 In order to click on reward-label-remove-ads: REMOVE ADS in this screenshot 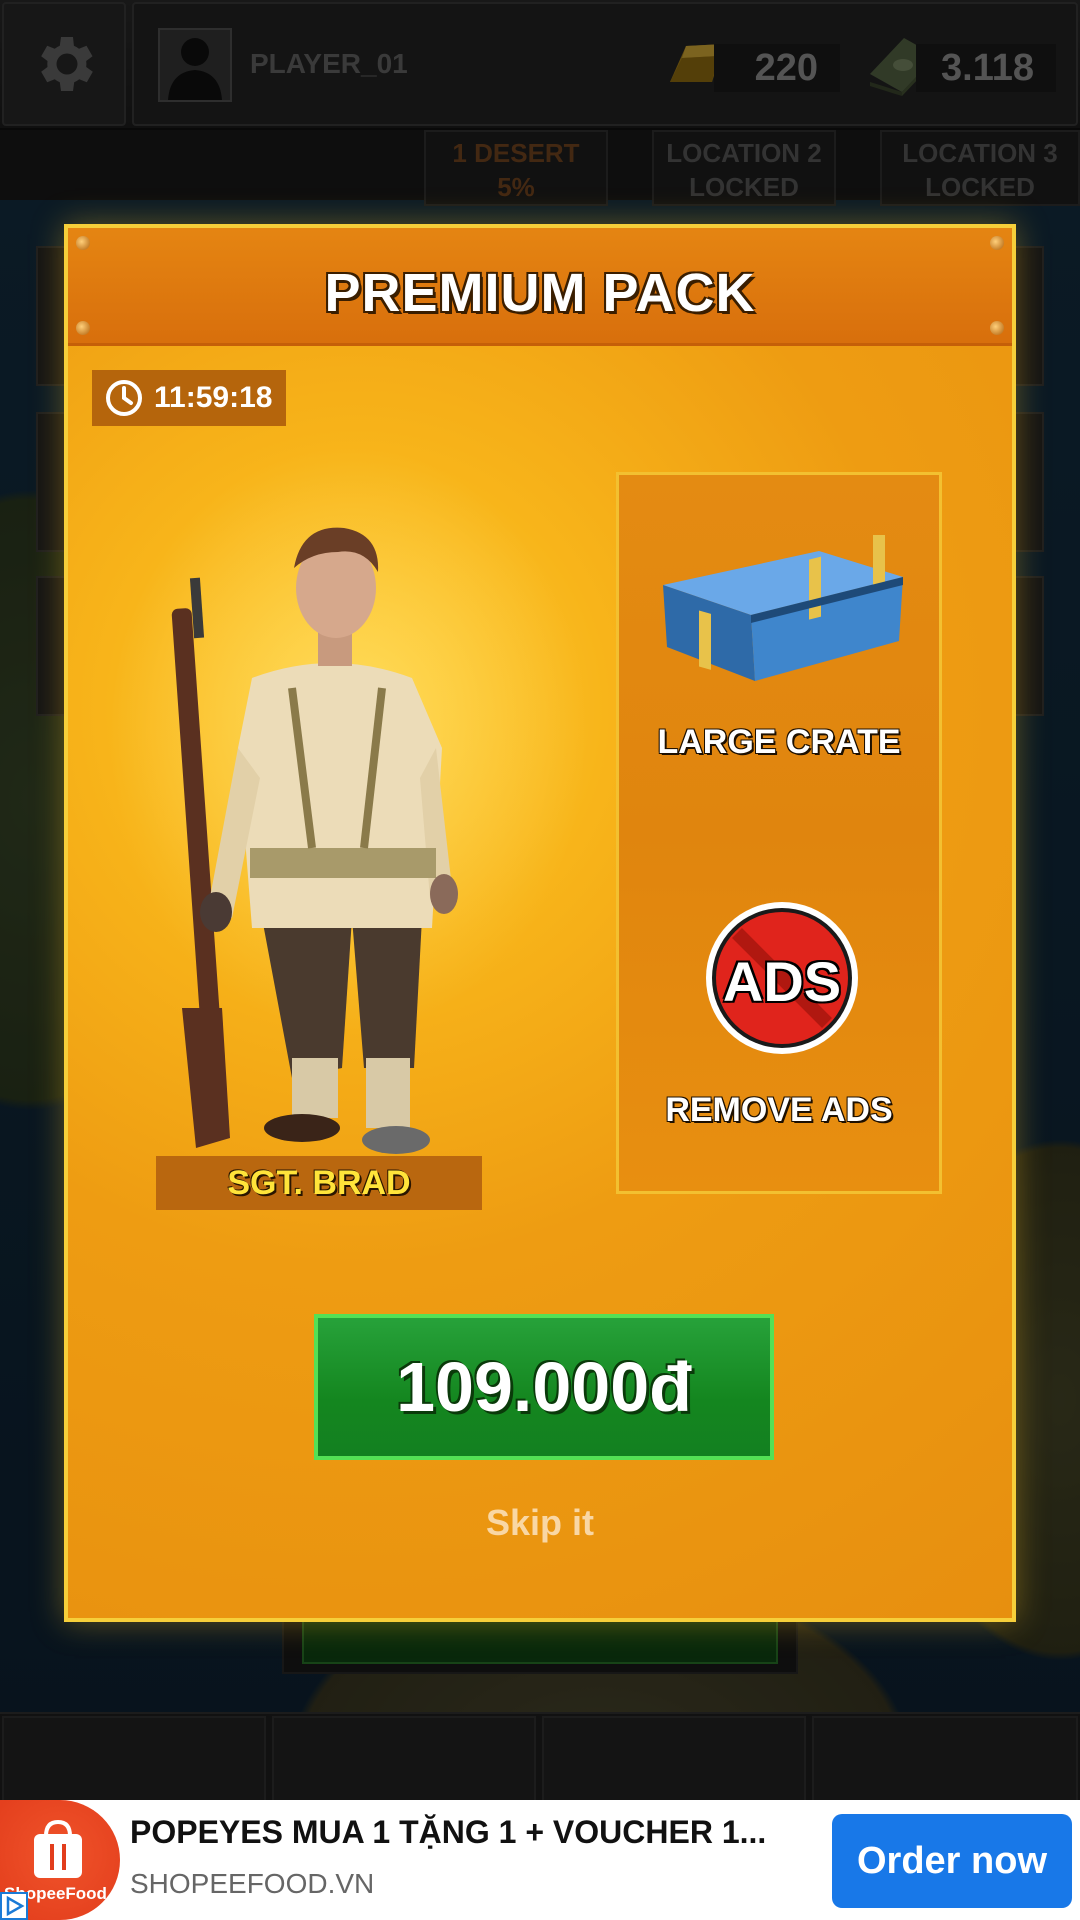, I will do `click(779, 1110)`.